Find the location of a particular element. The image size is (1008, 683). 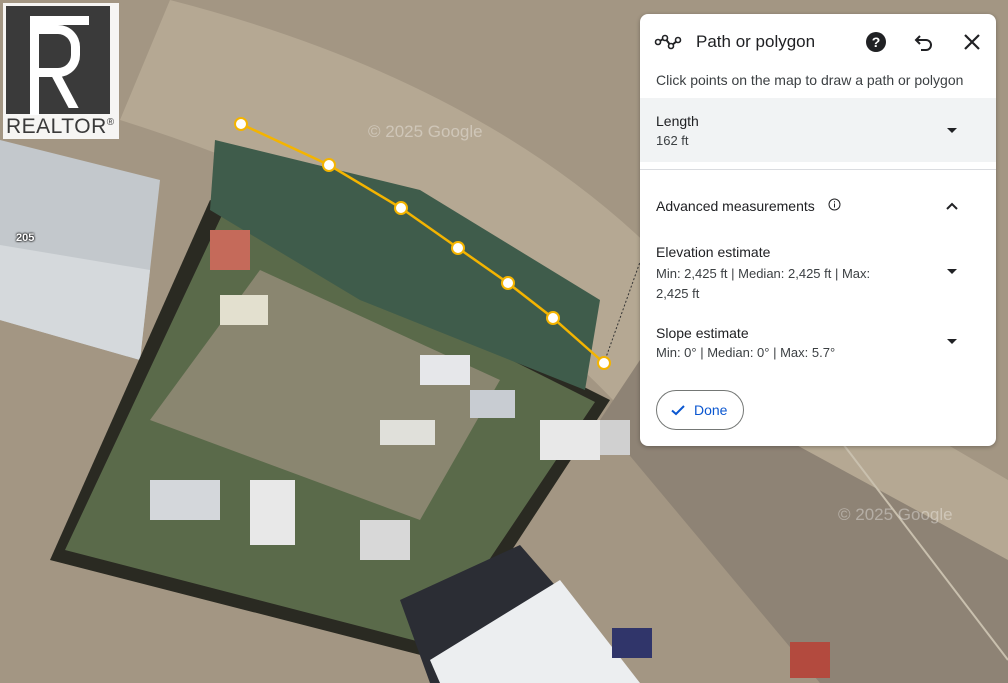

path-icon is located at coordinates (668, 42).